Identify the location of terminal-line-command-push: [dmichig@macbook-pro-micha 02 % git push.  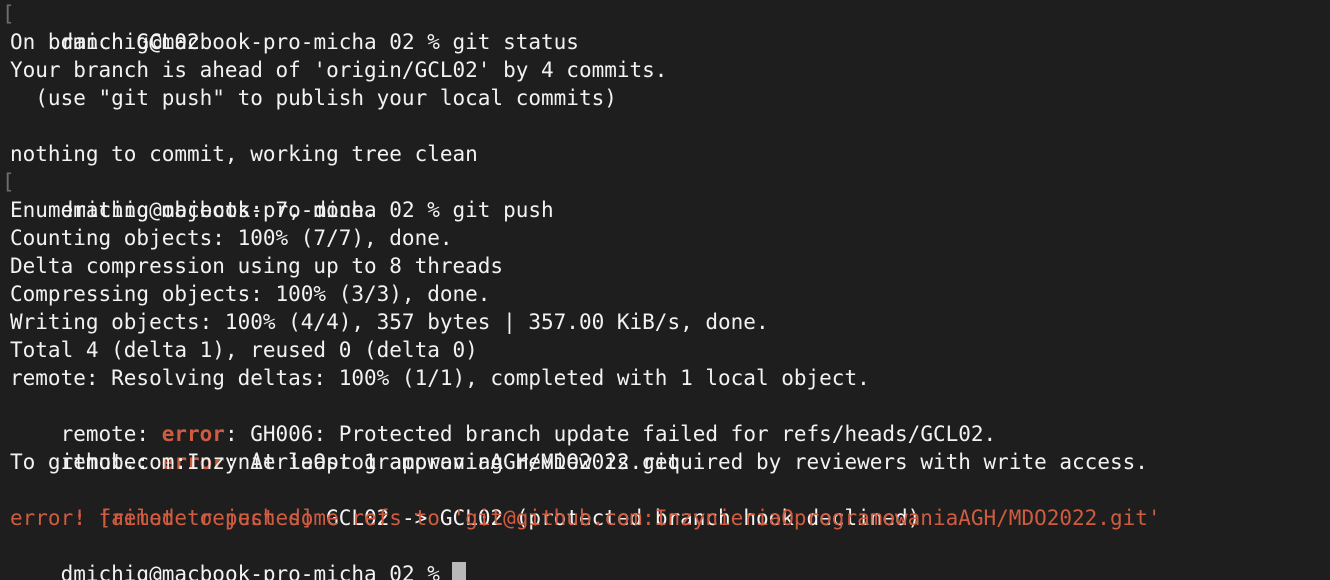
(666, 195).